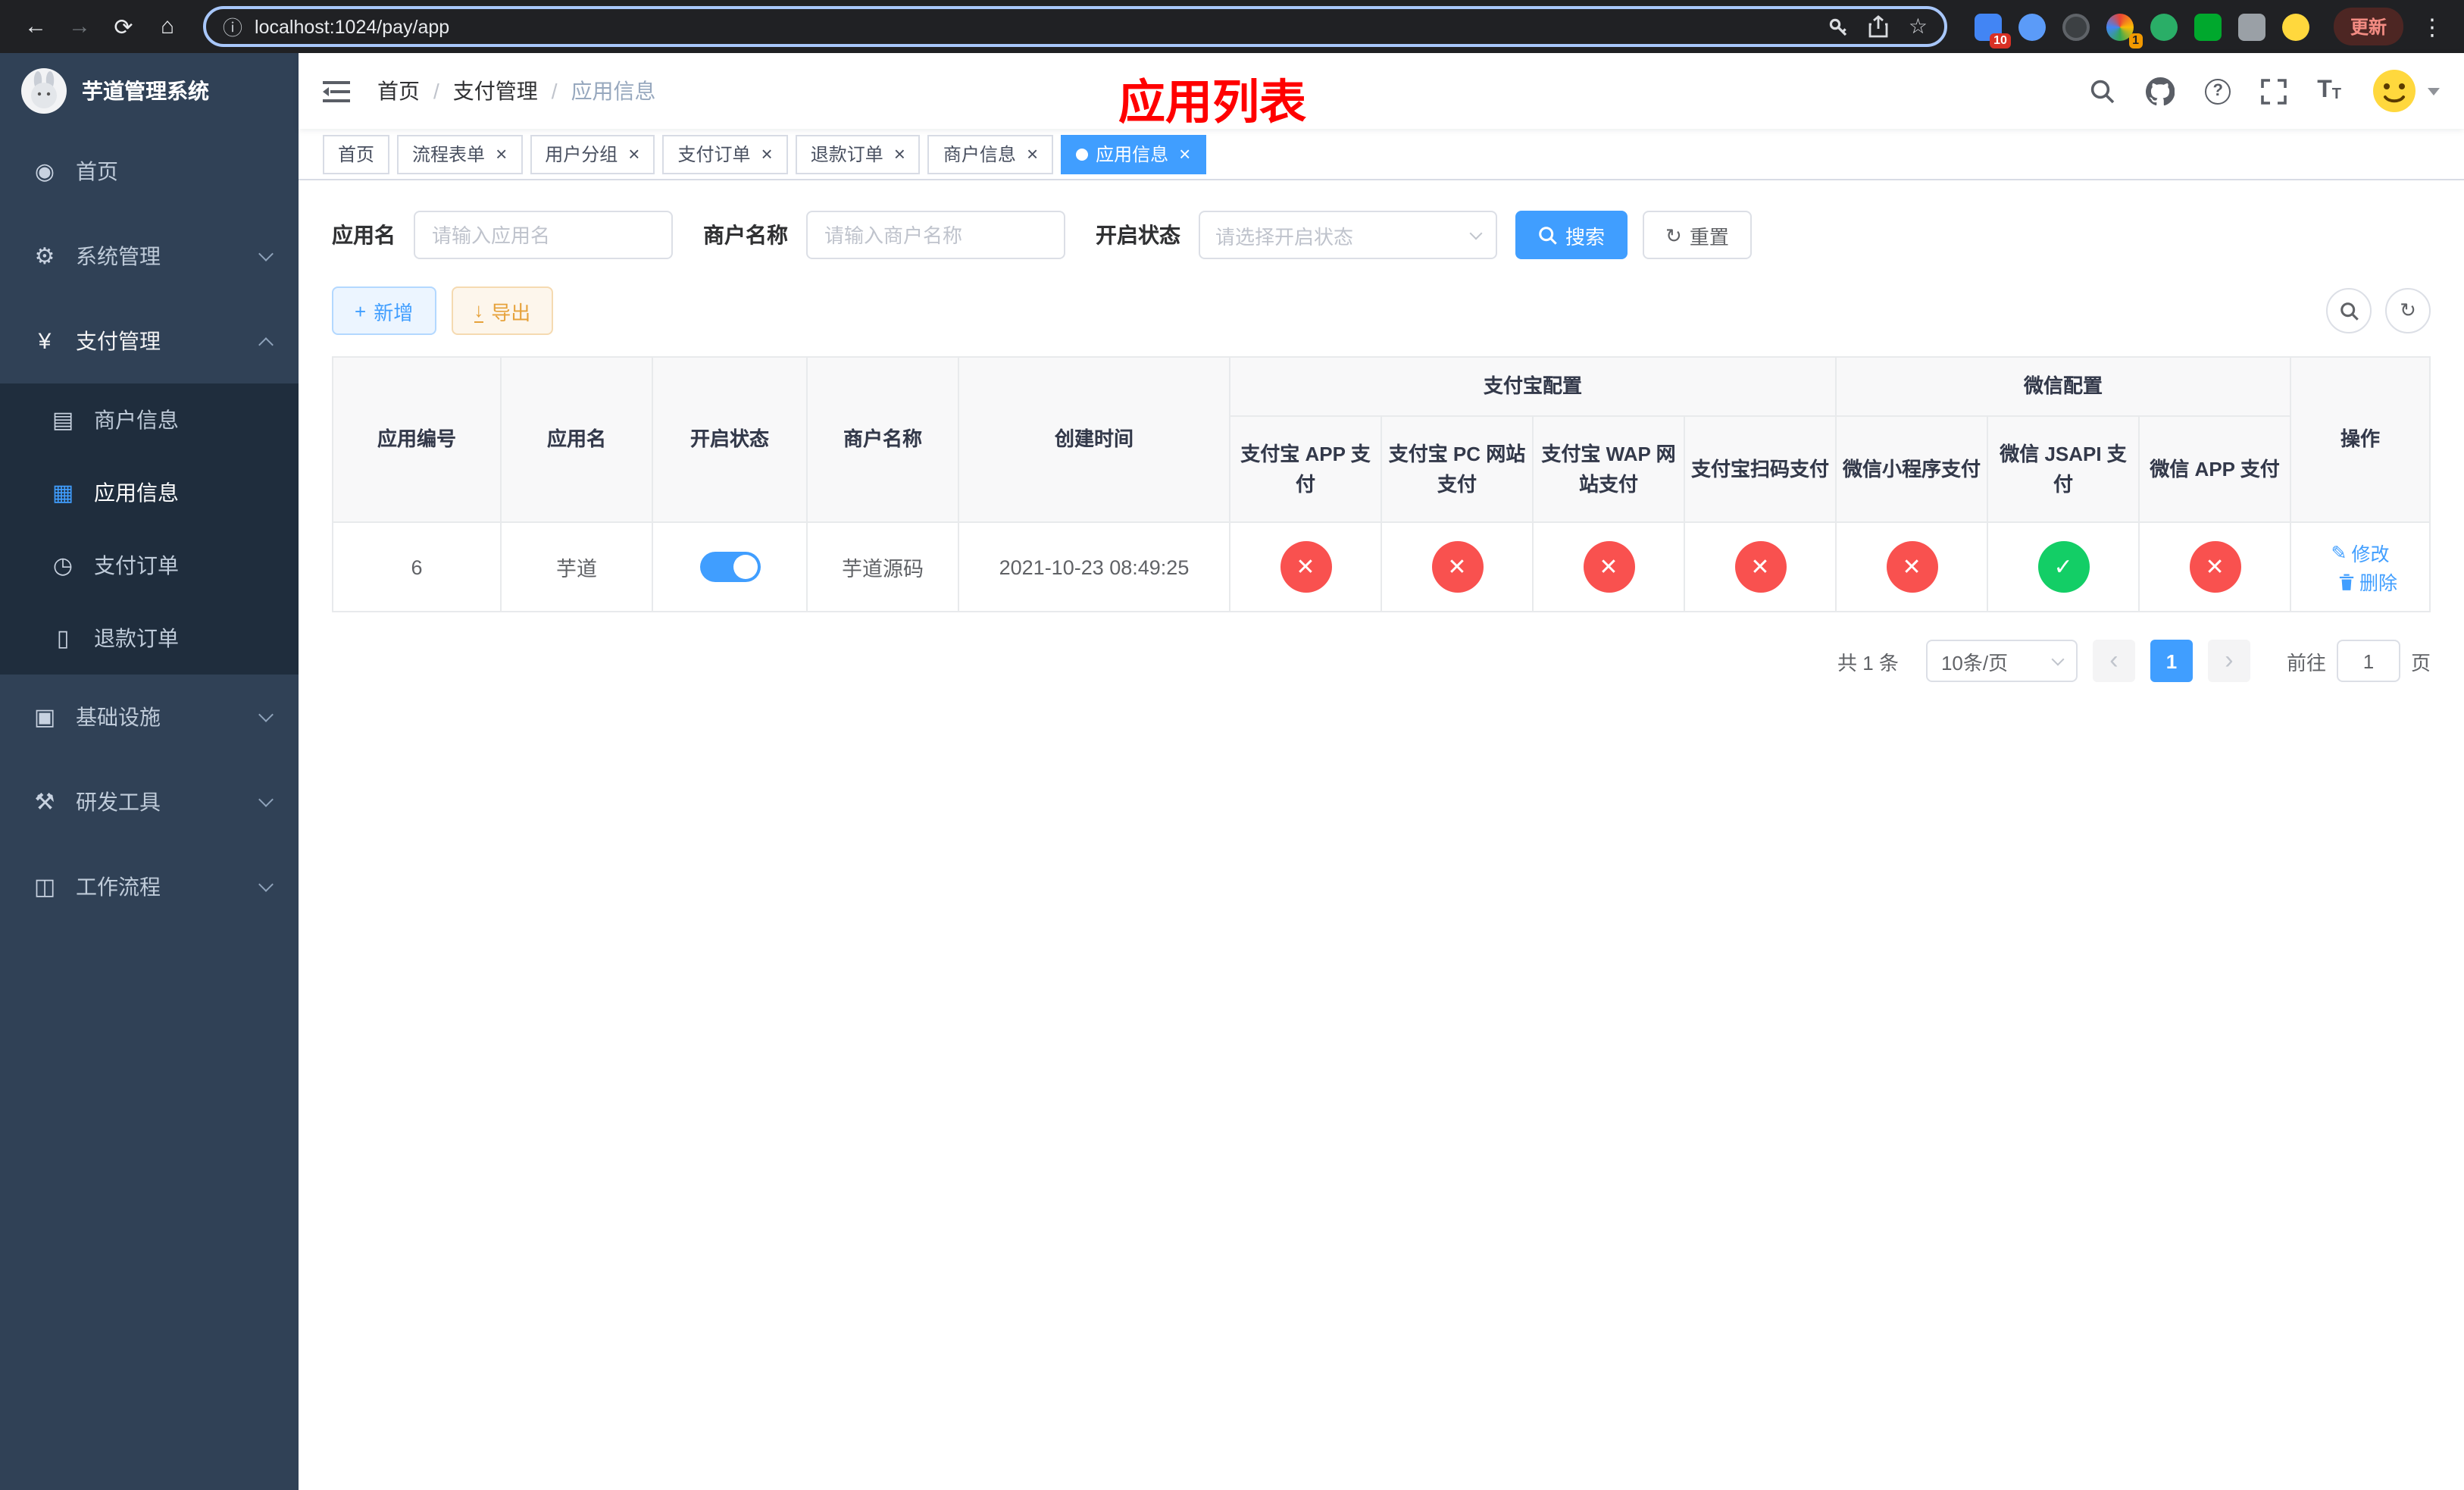  I want to click on delete-link: 删除, so click(2367, 581).